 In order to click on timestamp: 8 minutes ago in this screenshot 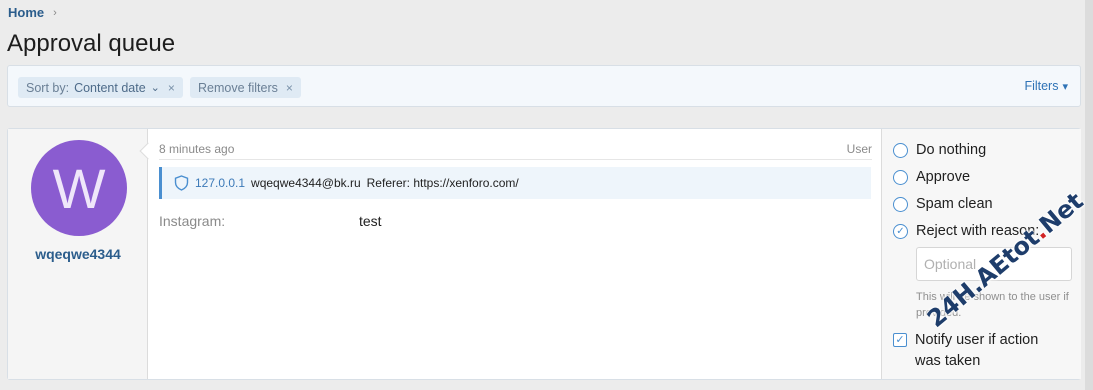, I will do `click(197, 149)`.